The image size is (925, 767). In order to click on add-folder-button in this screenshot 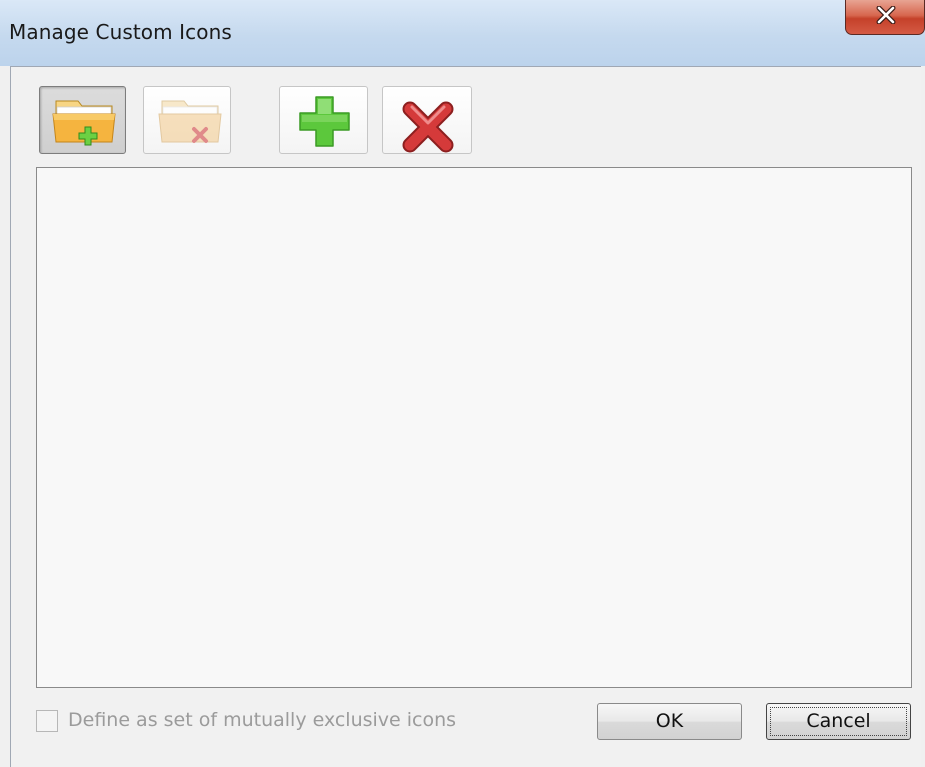, I will do `click(82, 120)`.